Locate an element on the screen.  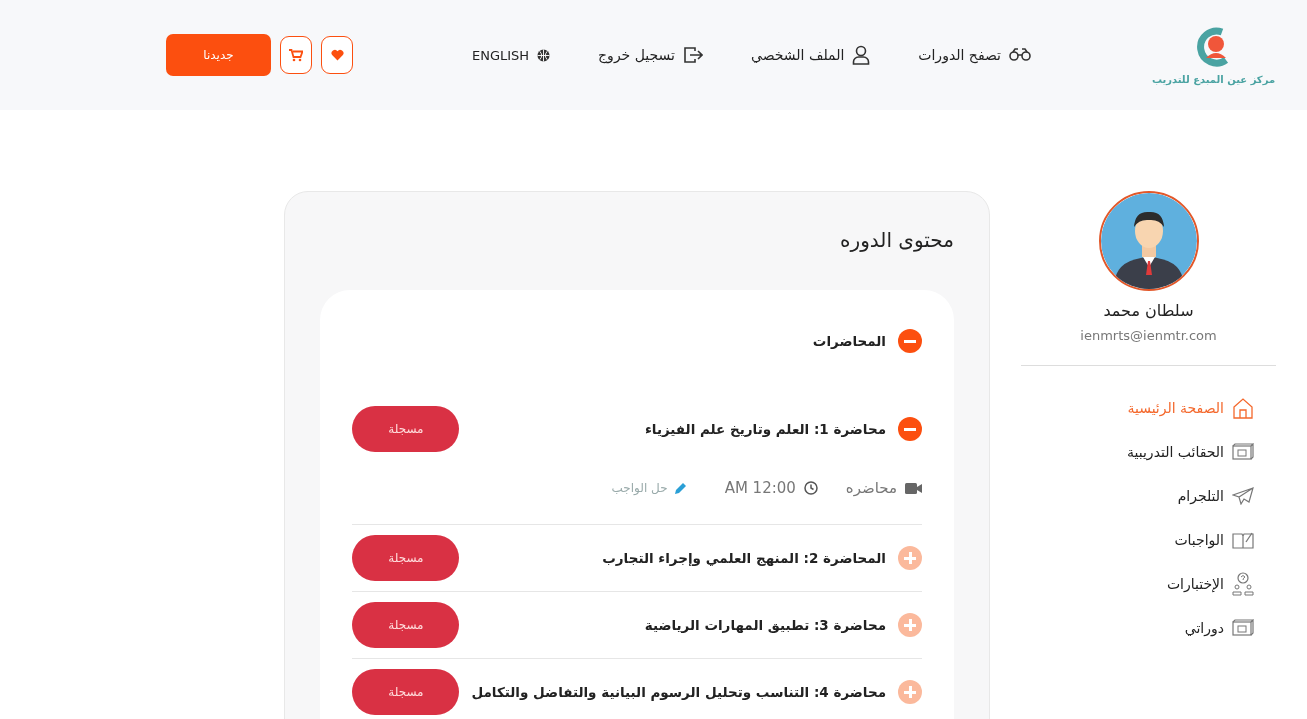
house-icon is located at coordinates (1243, 408).